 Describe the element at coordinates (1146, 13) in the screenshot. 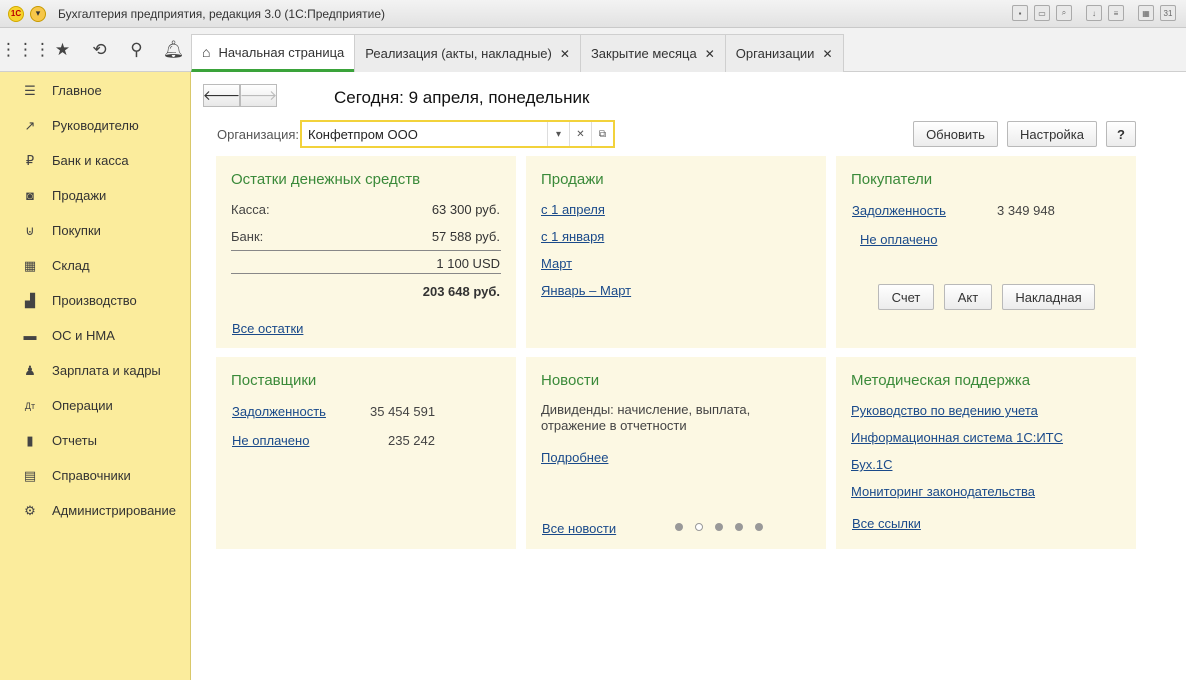

I see `calculator-icon: ▦` at that location.